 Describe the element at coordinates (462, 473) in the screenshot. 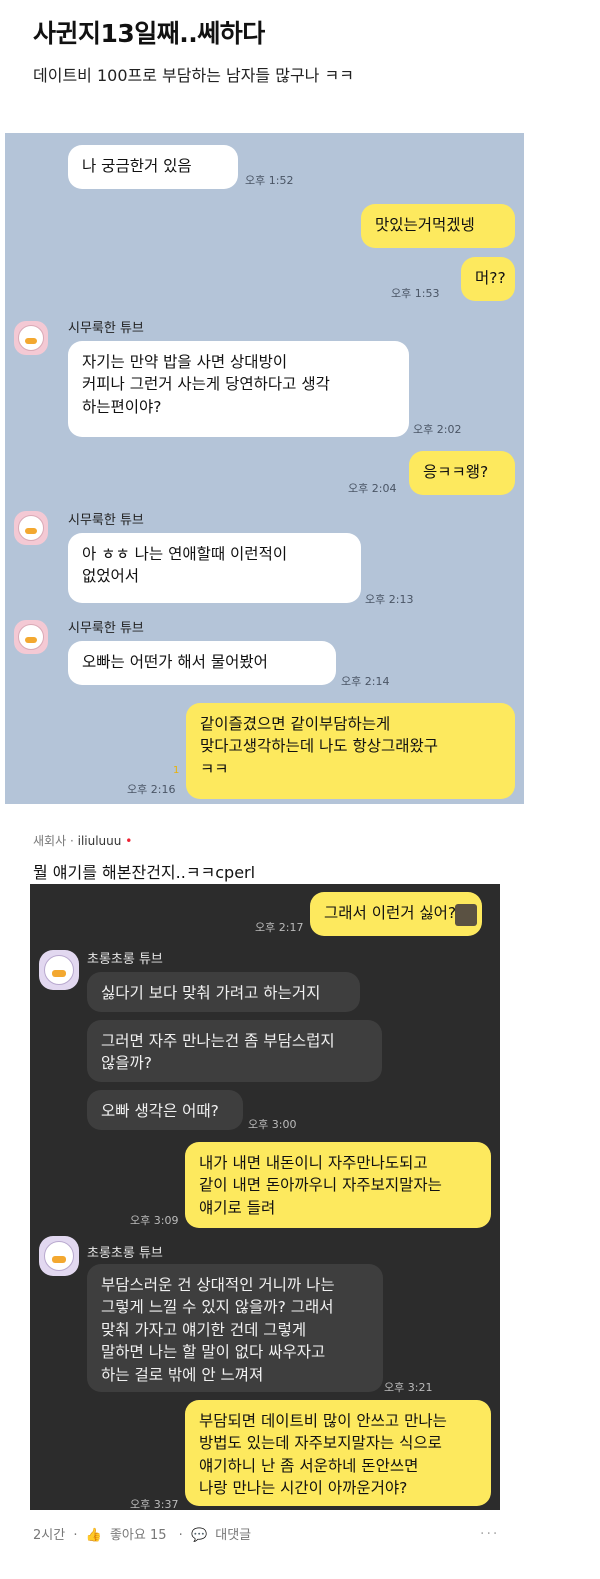

I see `message-bubble: 응ㅋㅋ왱?` at that location.